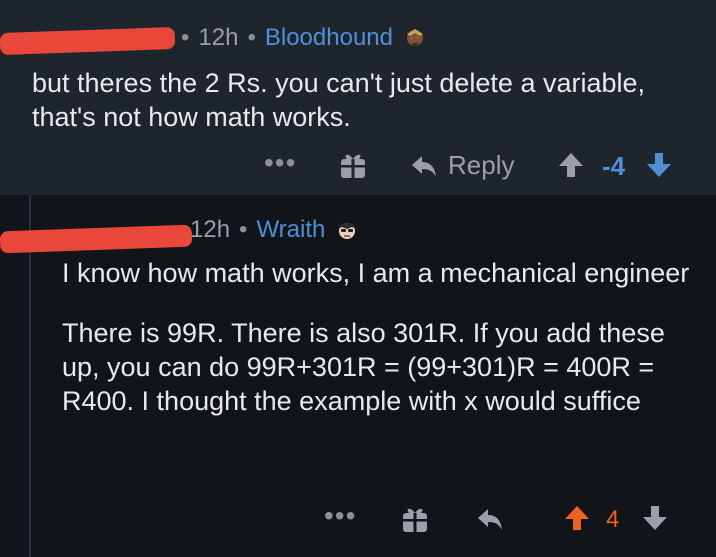 This screenshot has height=557, width=716. Describe the element at coordinates (347, 230) in the screenshot. I see `wraith-flair-icon` at that location.